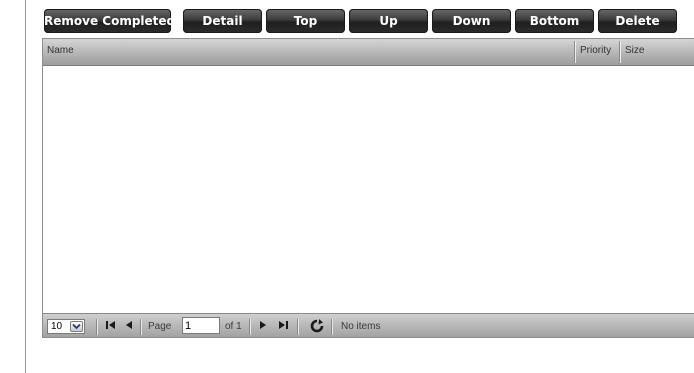 The height and width of the screenshot is (373, 694). I want to click on table-header: Name Priority Size, so click(368, 52).